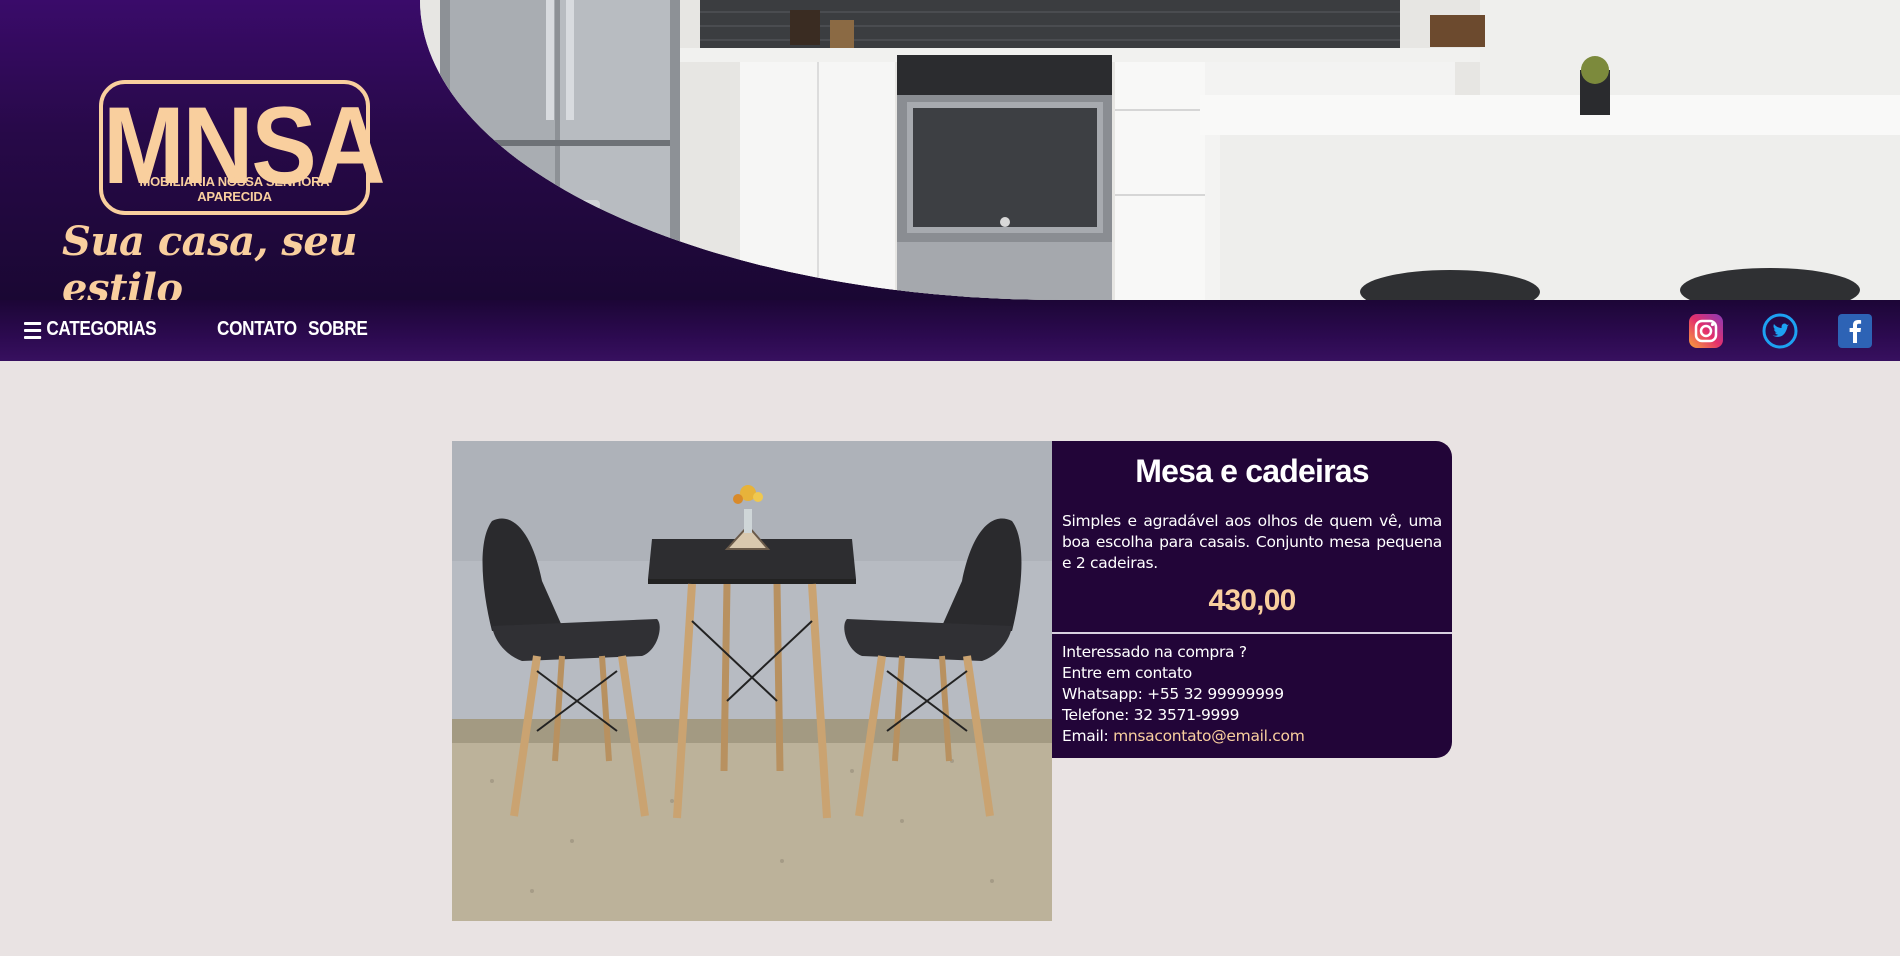 Image resolution: width=1900 pixels, height=956 pixels. Describe the element at coordinates (1706, 331) in the screenshot. I see `instagram-icon` at that location.